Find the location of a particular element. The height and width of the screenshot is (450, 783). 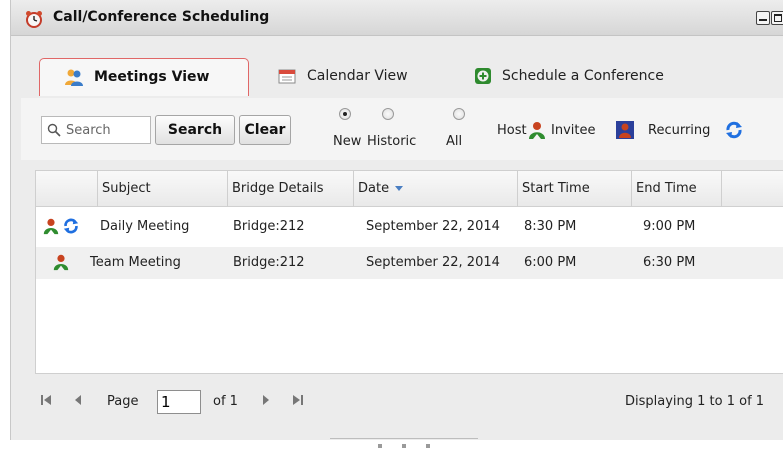

previous-page-icon is located at coordinates (78, 400).